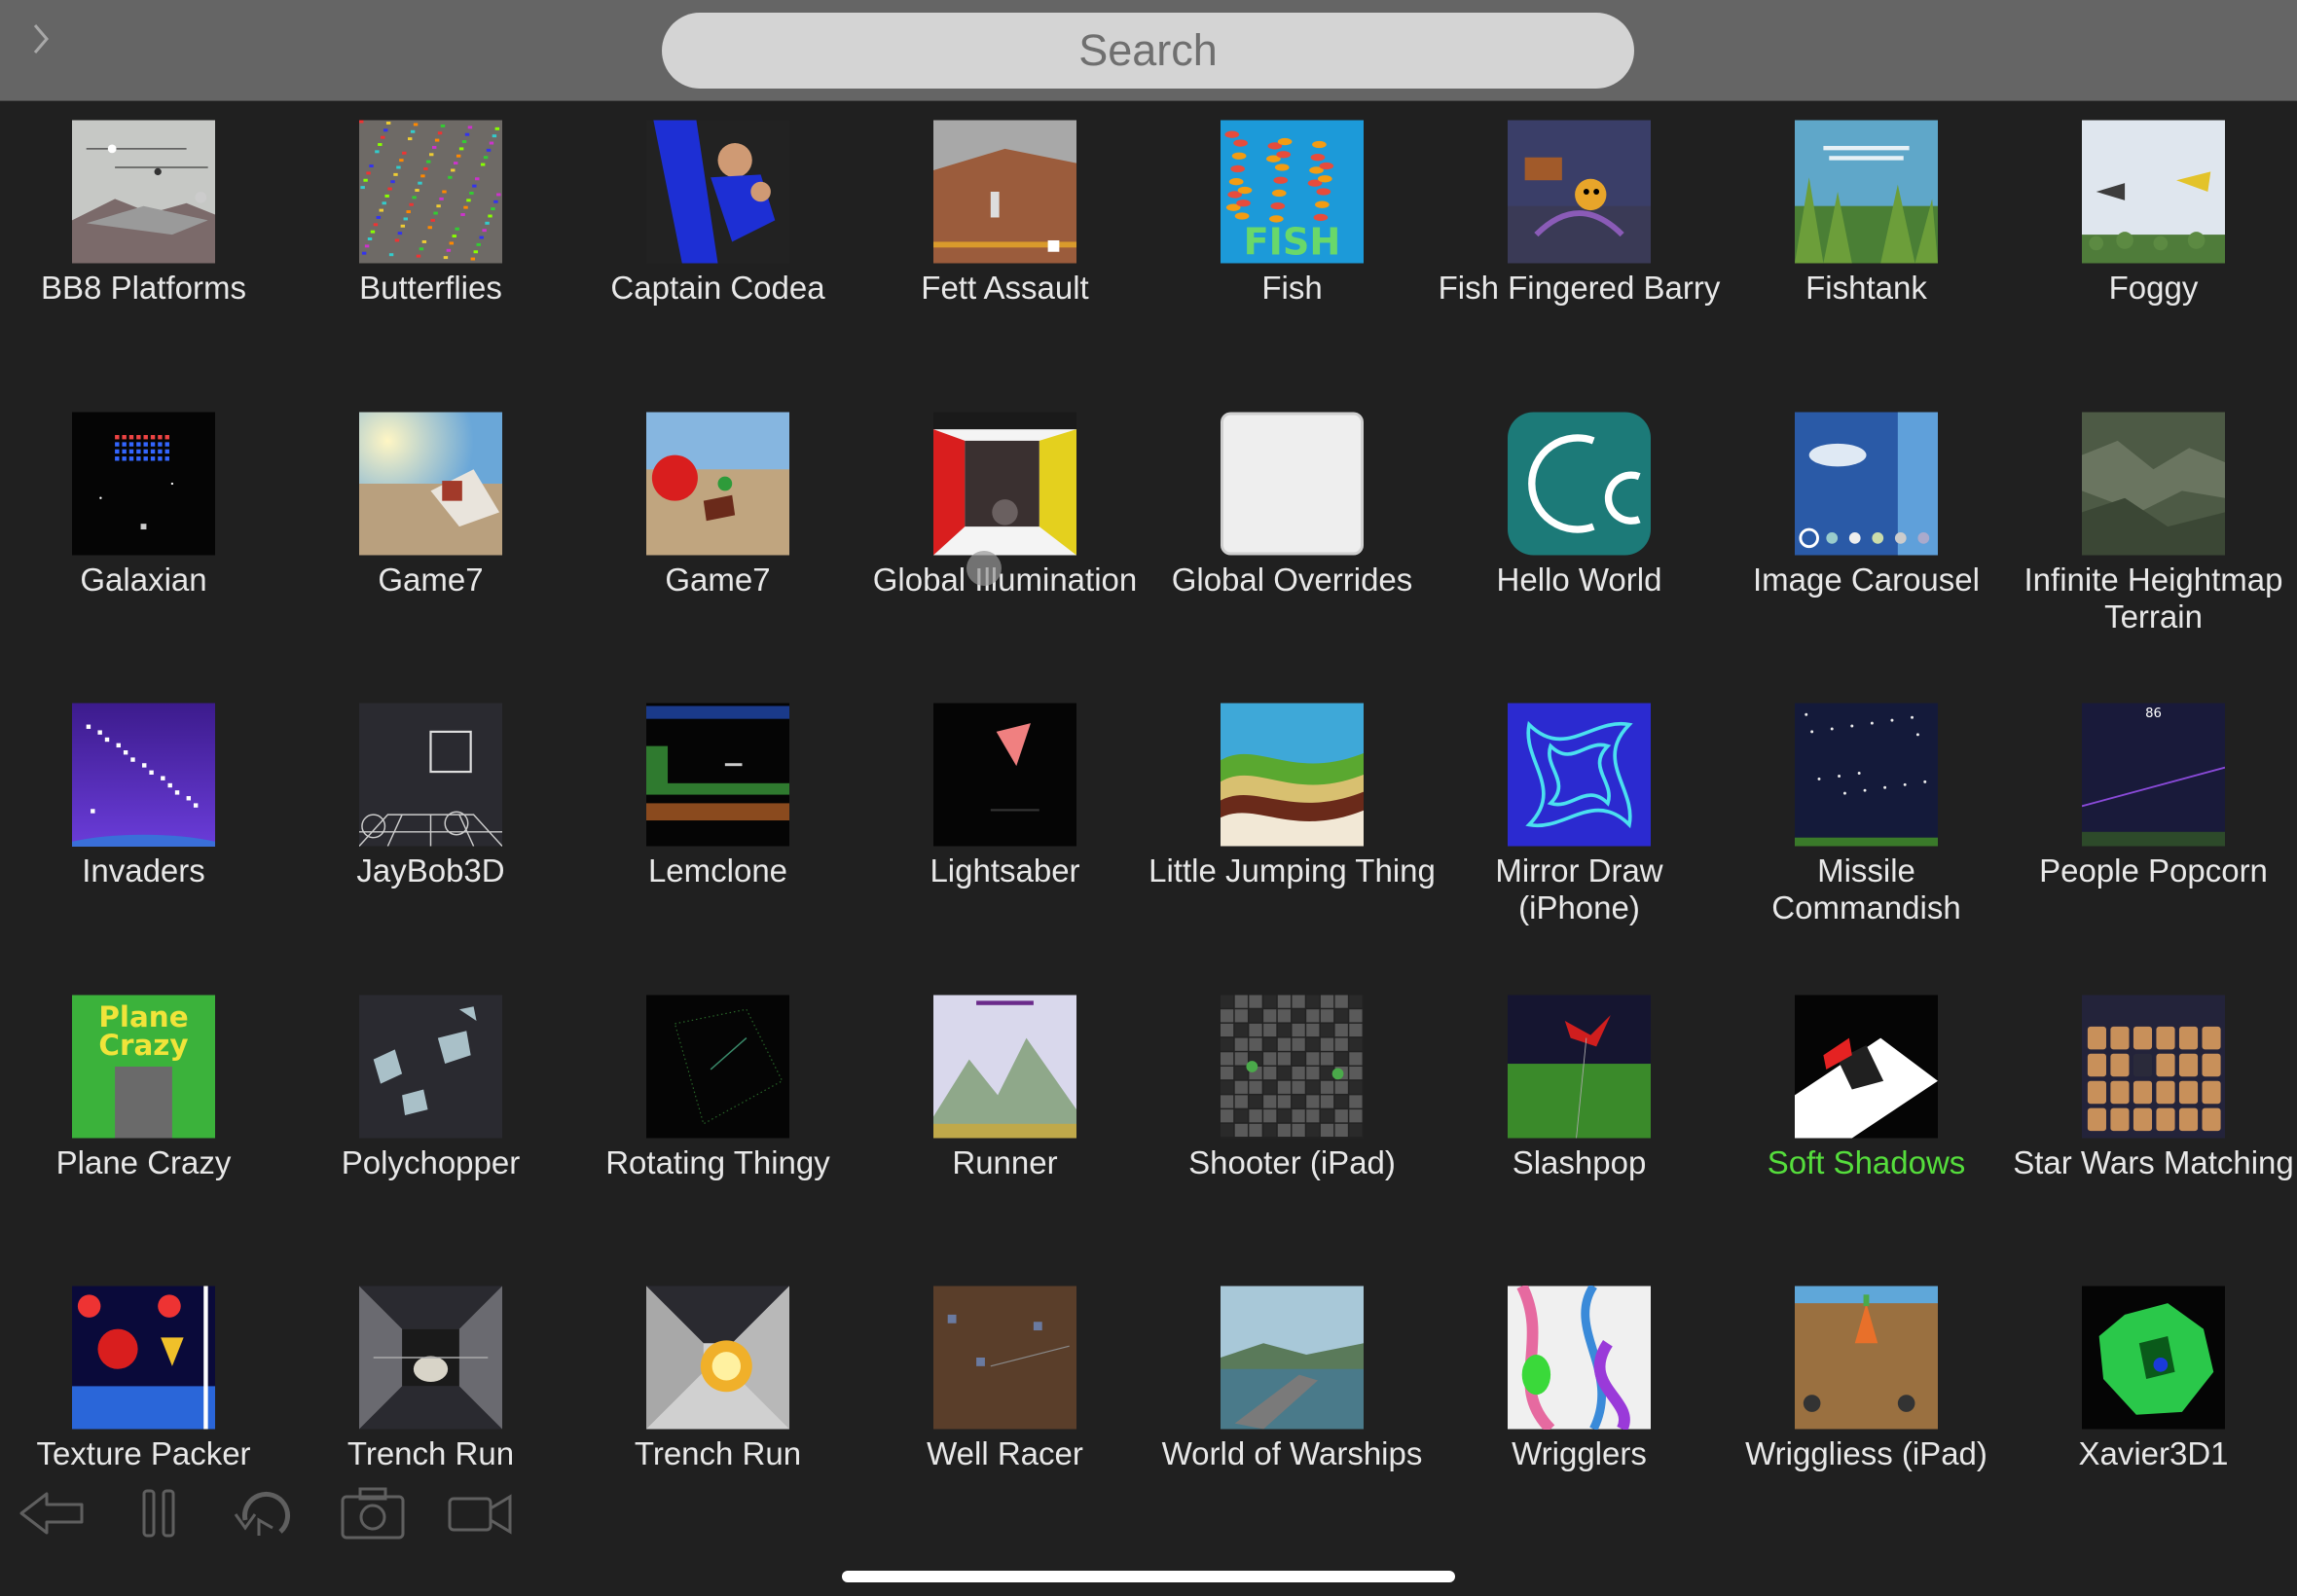 Image resolution: width=2297 pixels, height=1596 pixels. What do you see at coordinates (1005, 288) in the screenshot?
I see `project-label: Fett Assault` at bounding box center [1005, 288].